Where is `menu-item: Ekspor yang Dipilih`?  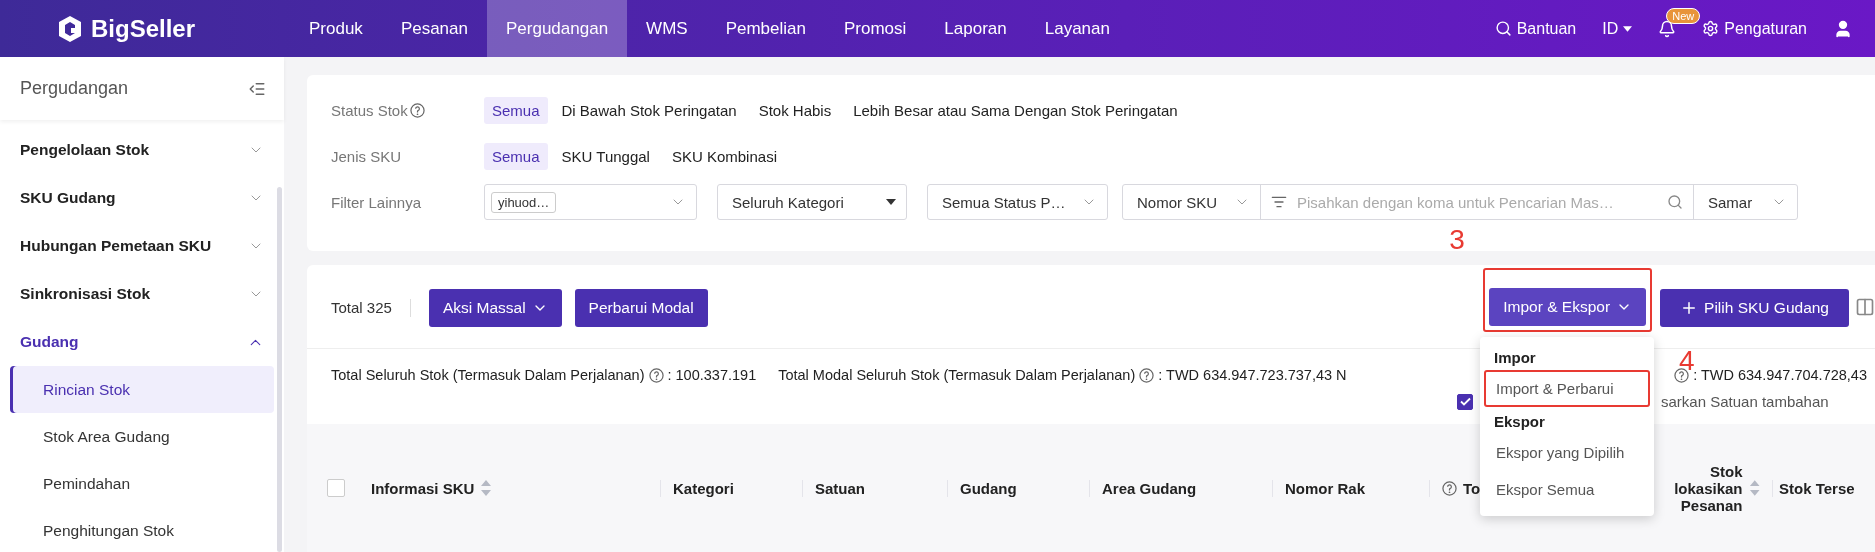 menu-item: Ekspor yang Dipilih is located at coordinates (1567, 452).